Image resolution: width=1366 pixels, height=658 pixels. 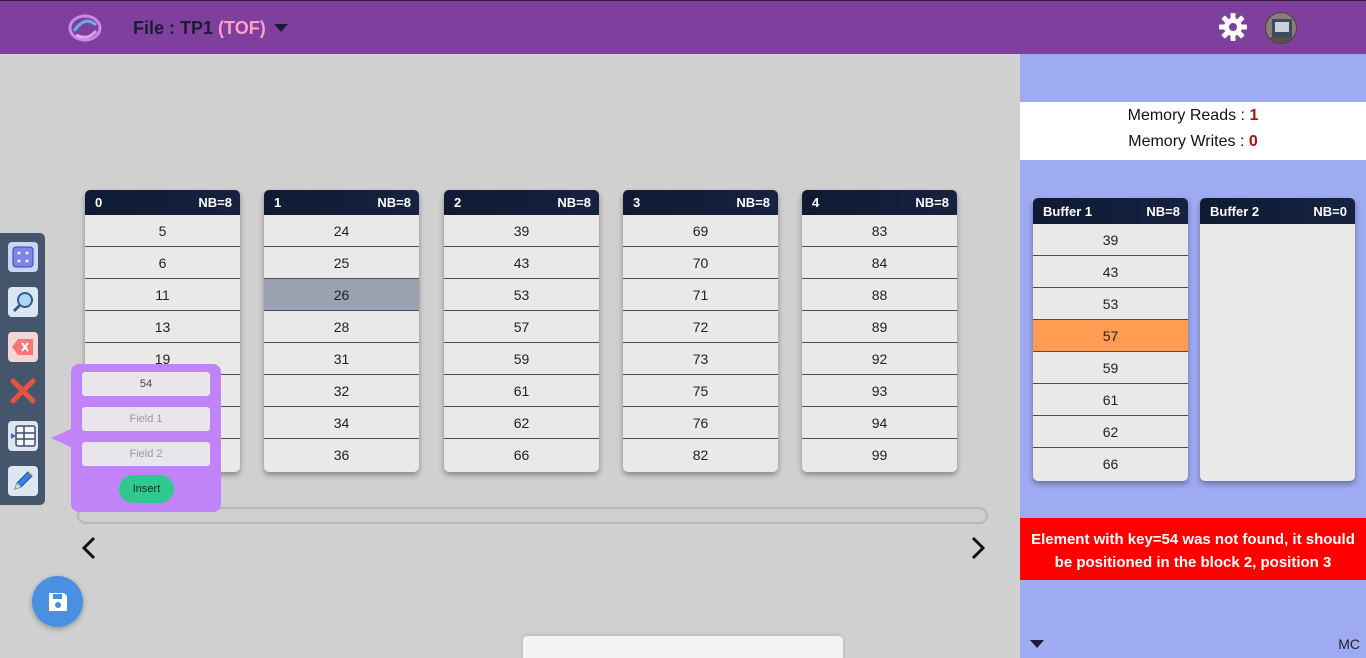 What do you see at coordinates (816, 202) in the screenshot?
I see `block-index: 4` at bounding box center [816, 202].